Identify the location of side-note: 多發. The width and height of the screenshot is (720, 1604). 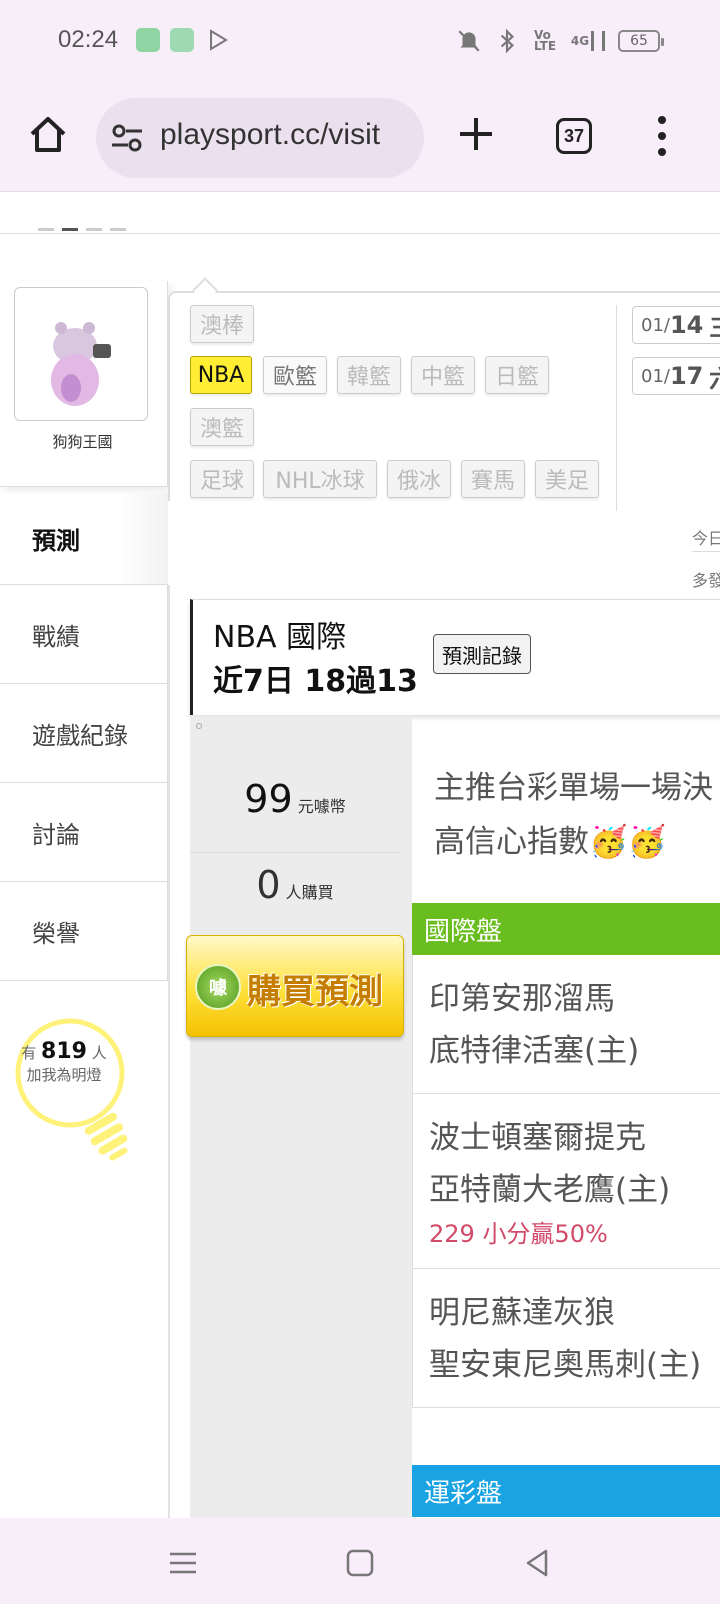
(706, 580).